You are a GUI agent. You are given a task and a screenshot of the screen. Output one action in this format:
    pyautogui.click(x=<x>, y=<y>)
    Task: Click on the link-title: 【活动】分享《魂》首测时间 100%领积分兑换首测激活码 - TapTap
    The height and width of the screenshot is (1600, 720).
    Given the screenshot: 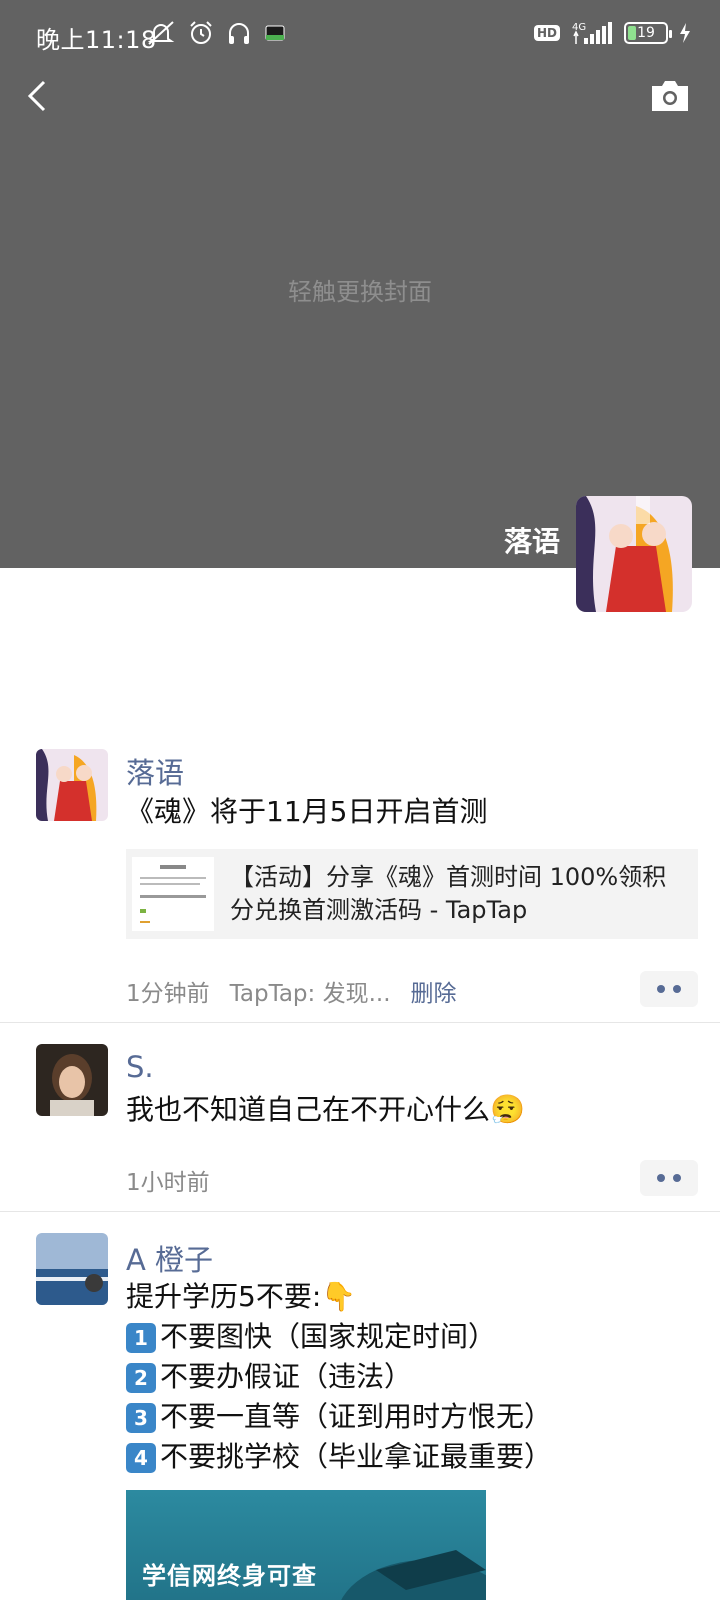 What is the action you would take?
    pyautogui.click(x=448, y=893)
    